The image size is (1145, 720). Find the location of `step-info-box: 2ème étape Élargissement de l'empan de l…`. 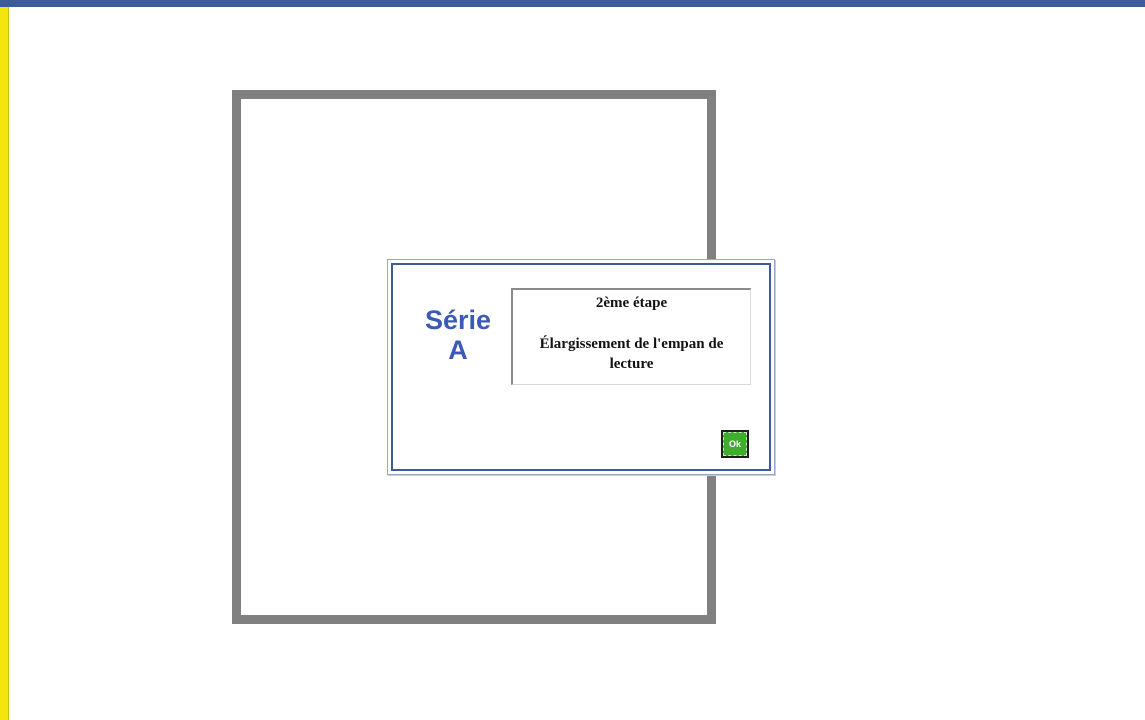

step-info-box: 2ème étape Élargissement de l'empan de l… is located at coordinates (631, 336).